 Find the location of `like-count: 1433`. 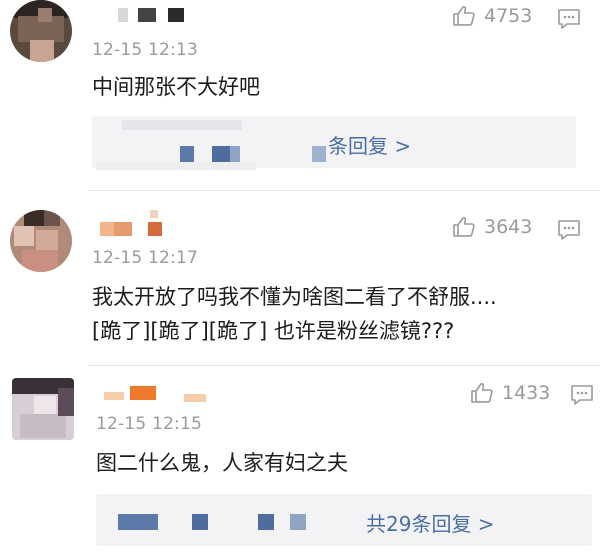

like-count: 1433 is located at coordinates (526, 393).